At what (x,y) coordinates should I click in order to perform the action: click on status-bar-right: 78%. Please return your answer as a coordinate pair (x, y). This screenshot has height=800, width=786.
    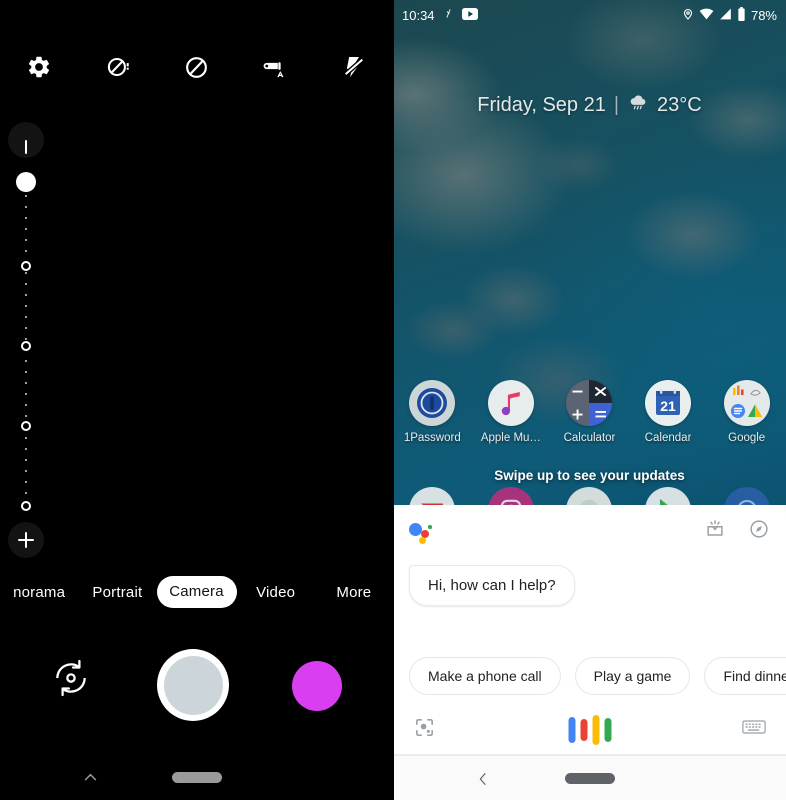
    Looking at the image, I should click on (729, 15).